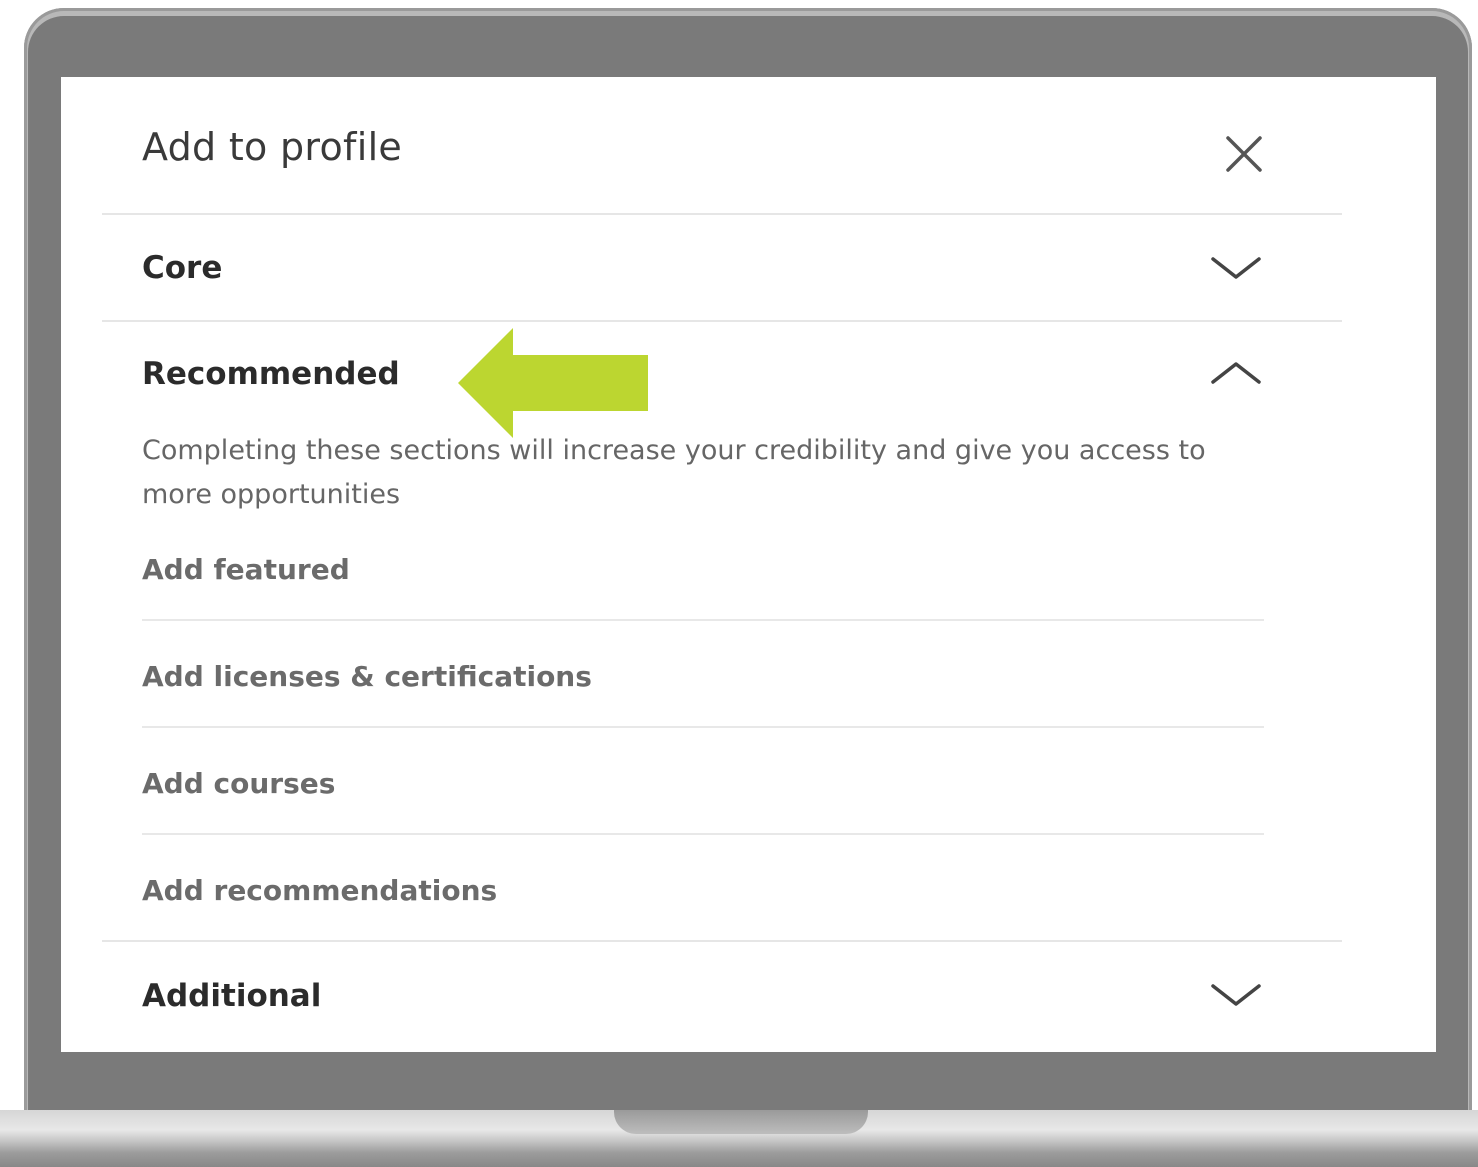 This screenshot has height=1167, width=1478. Describe the element at coordinates (741, 1122) in the screenshot. I see `laptop-notch` at that location.